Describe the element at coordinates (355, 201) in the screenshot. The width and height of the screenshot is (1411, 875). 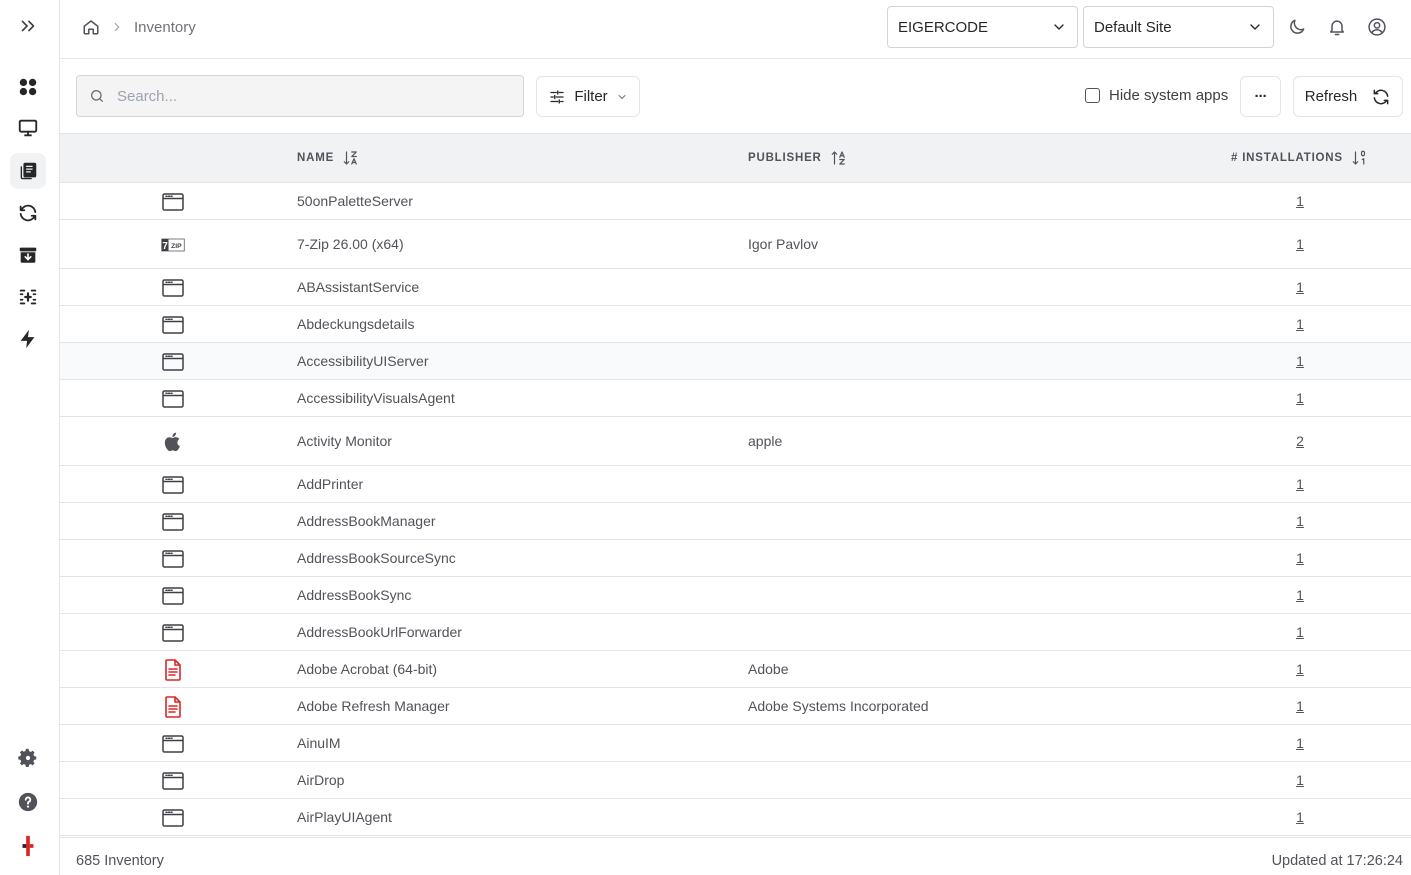
I see `app-name: 50onPaletteServer` at that location.